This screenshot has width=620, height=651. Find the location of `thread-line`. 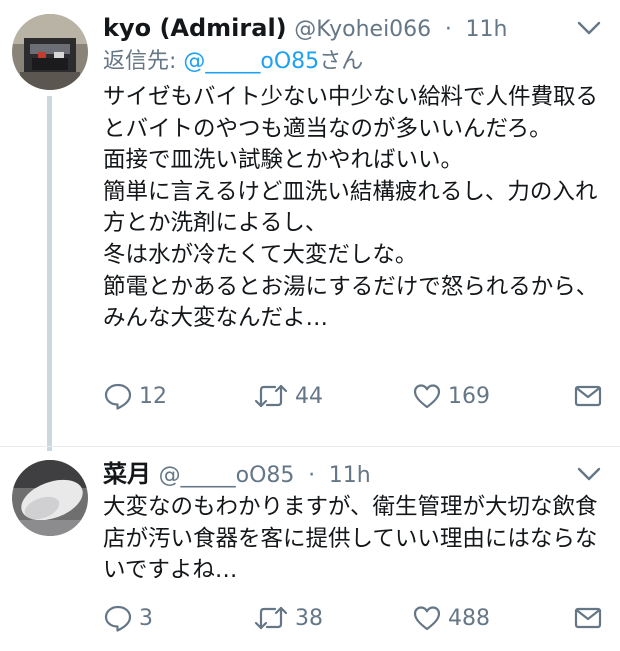

thread-line is located at coordinates (49, 273).